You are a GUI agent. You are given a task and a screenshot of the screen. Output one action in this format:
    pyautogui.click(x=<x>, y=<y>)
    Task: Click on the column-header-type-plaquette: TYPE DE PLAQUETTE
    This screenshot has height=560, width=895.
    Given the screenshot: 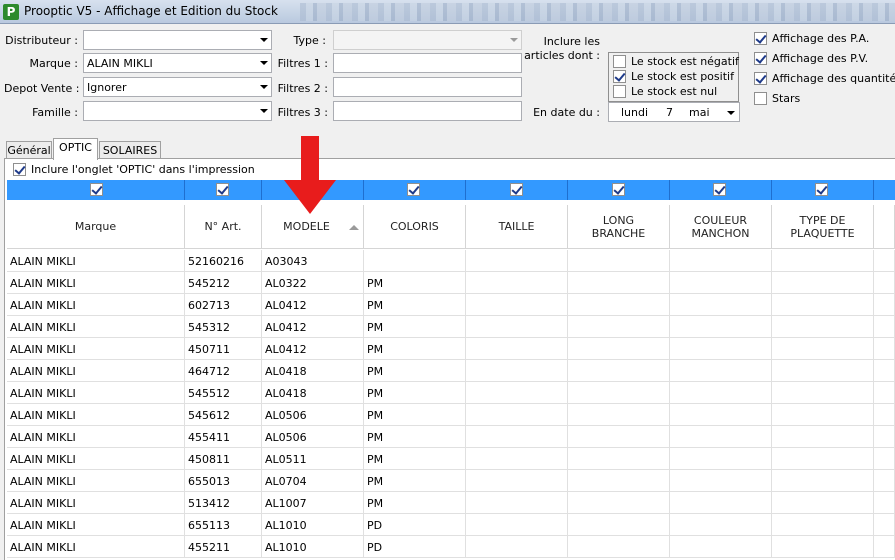 What is the action you would take?
    pyautogui.click(x=823, y=227)
    